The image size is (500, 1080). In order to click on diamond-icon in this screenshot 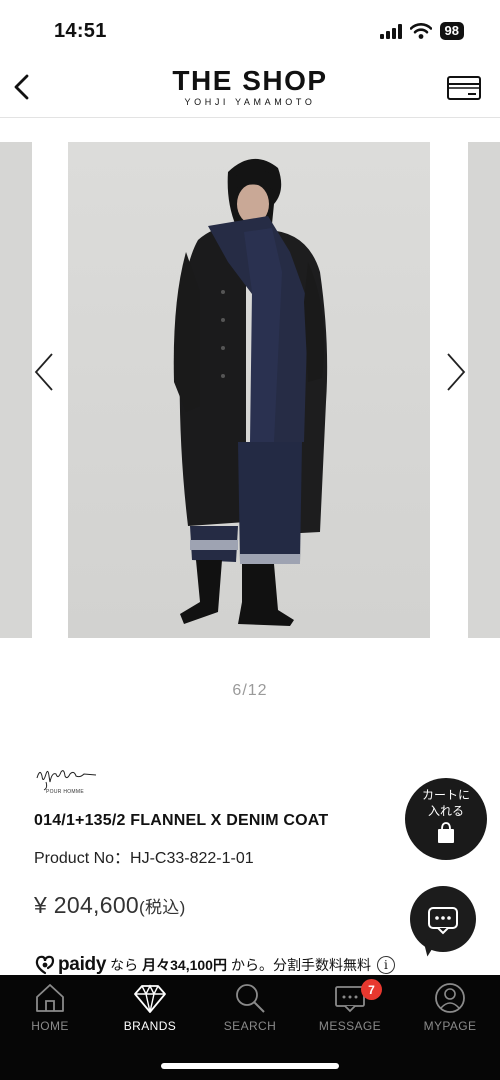, I will do `click(150, 998)`.